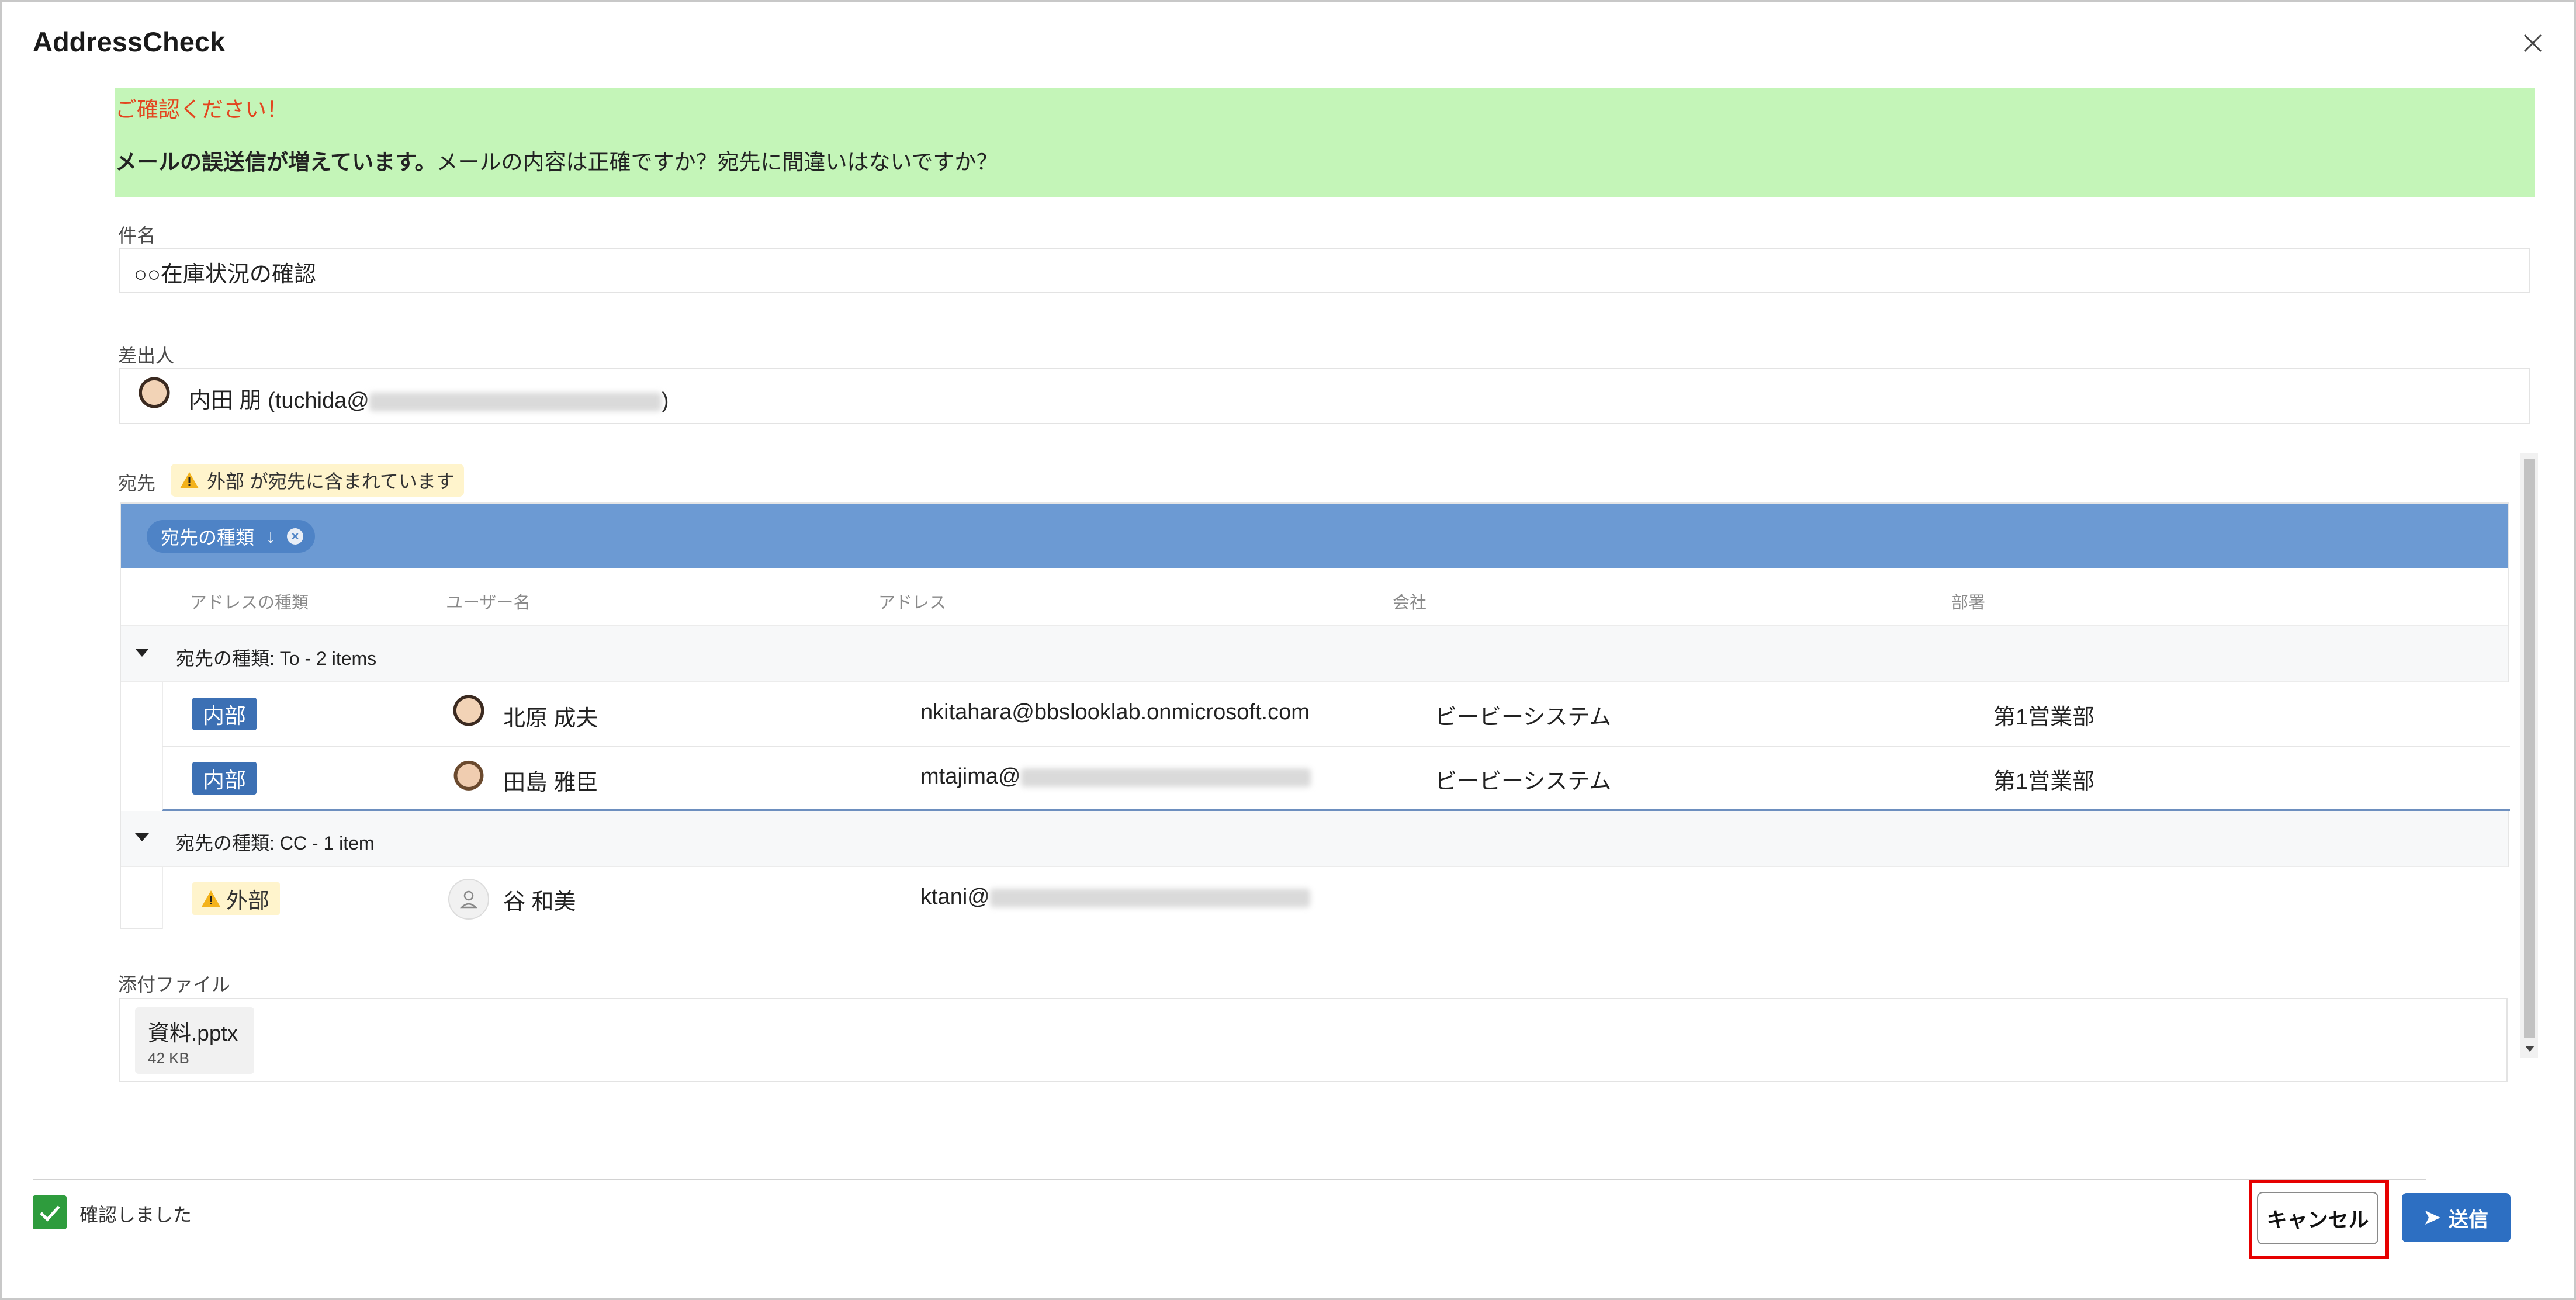  Describe the element at coordinates (955, 897) in the screenshot. I see `address-text: ktani@` at that location.